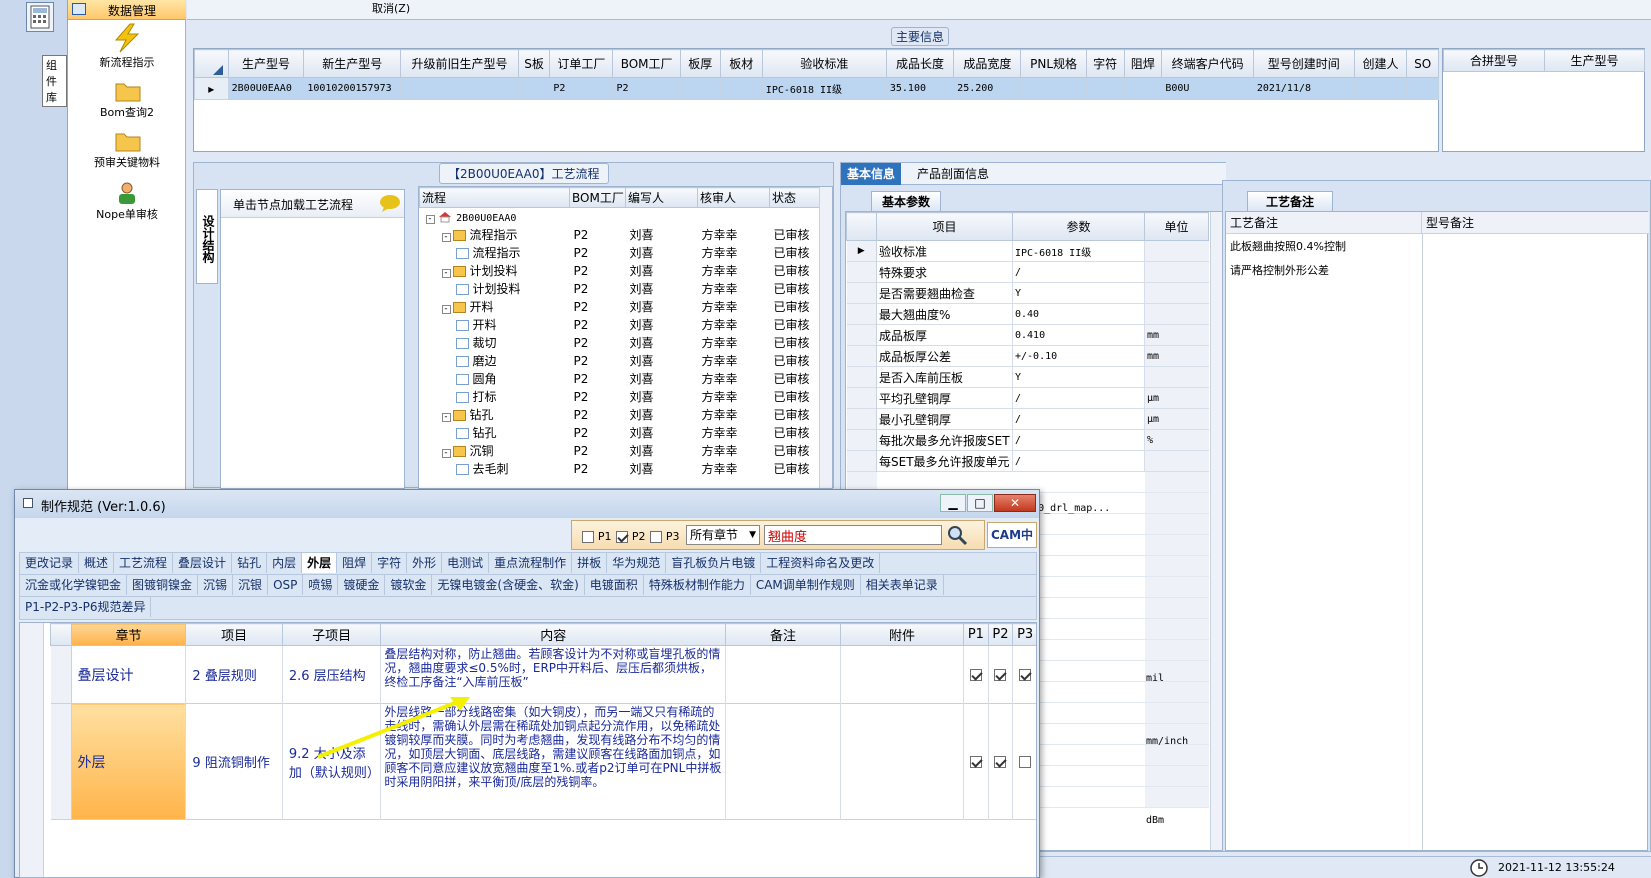 Image resolution: width=1651 pixels, height=878 pixels. I want to click on param-value: IPC-6018 II级, so click(1078, 251).